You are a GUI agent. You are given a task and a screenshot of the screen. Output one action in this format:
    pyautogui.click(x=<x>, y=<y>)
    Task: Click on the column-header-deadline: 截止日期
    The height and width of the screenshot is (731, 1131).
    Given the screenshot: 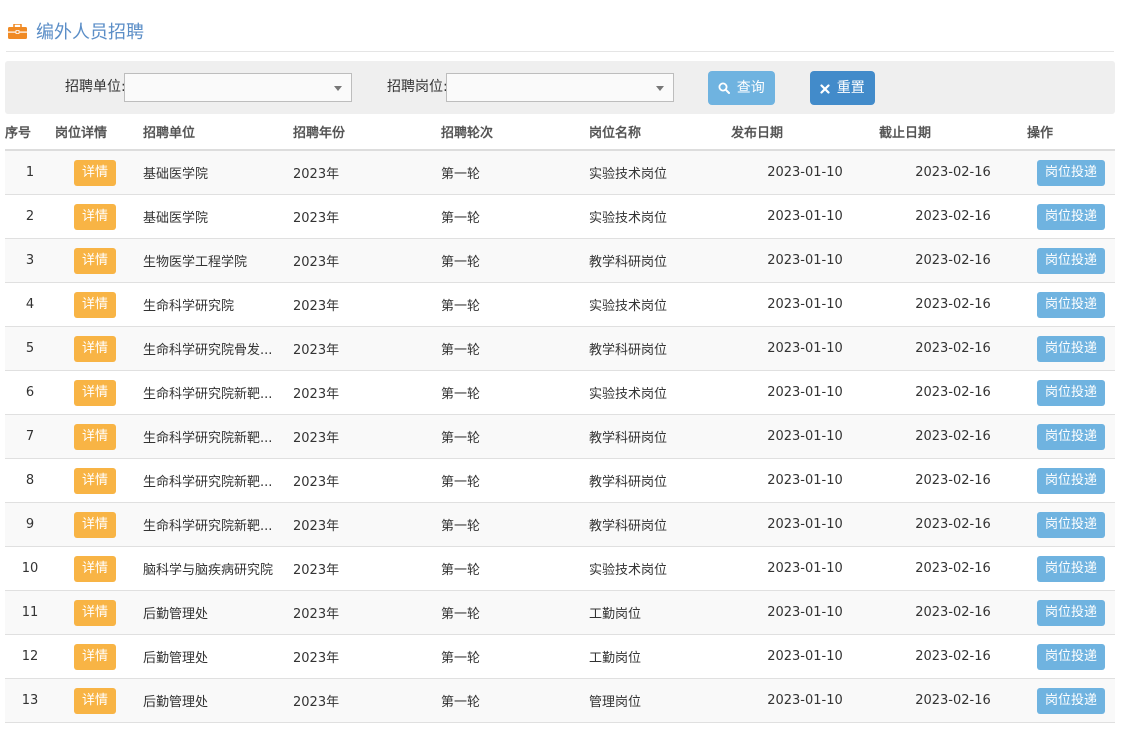 What is the action you would take?
    pyautogui.click(x=953, y=132)
    